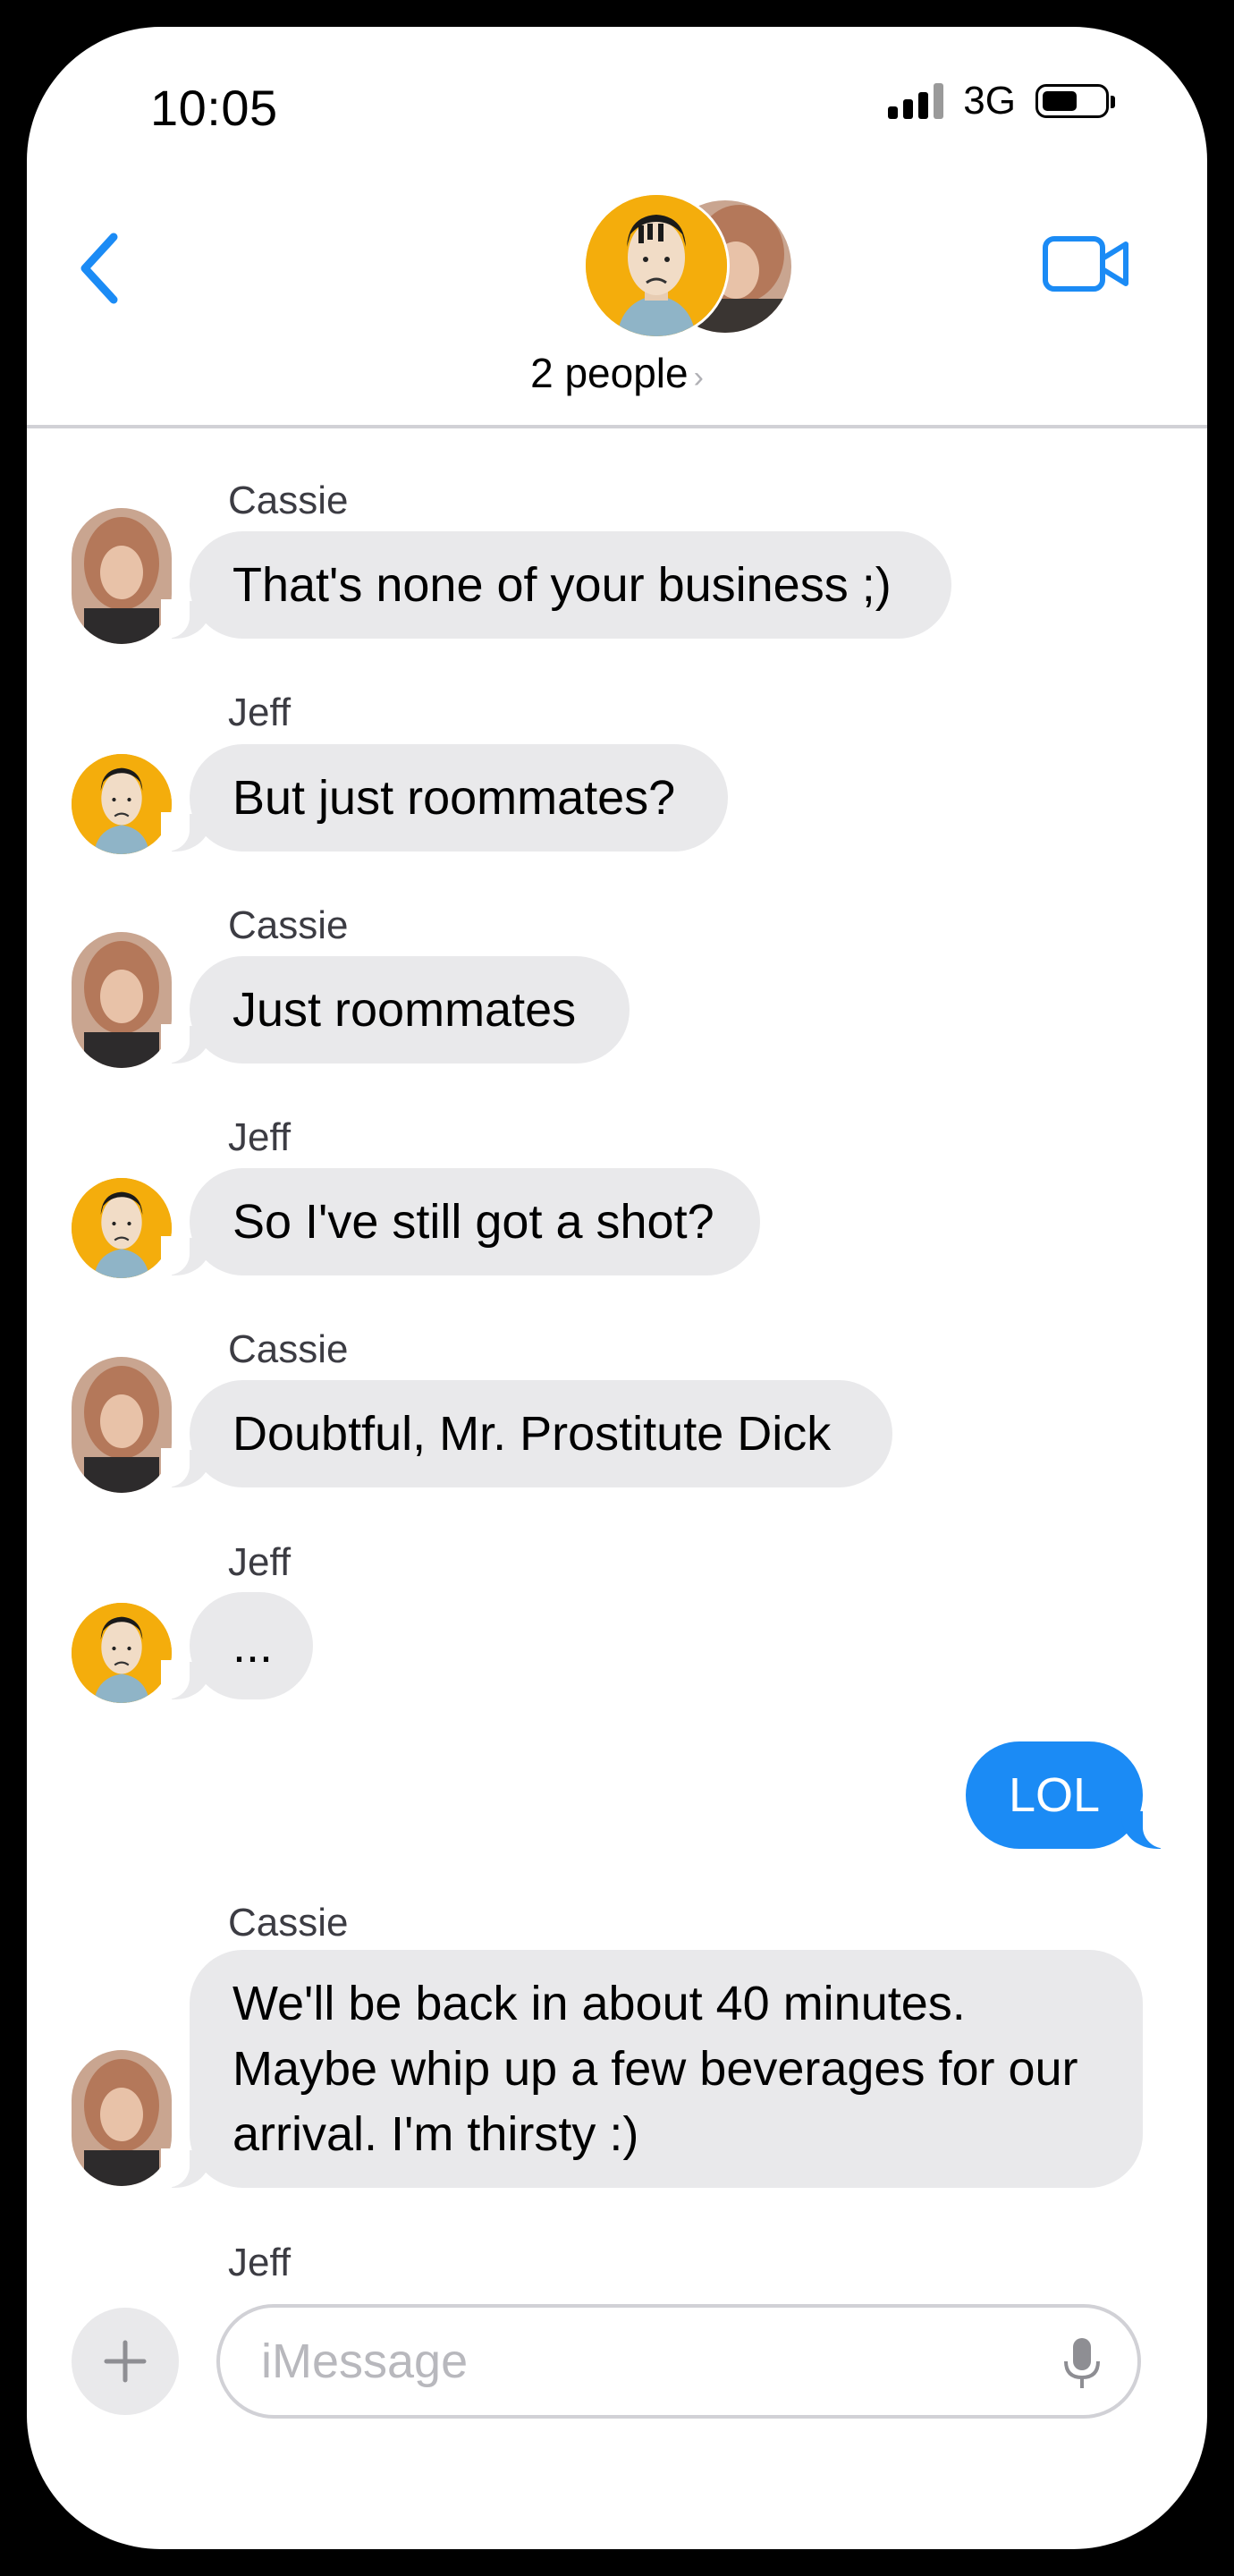  What do you see at coordinates (698, 377) in the screenshot?
I see `chevron-right-icon: ›` at bounding box center [698, 377].